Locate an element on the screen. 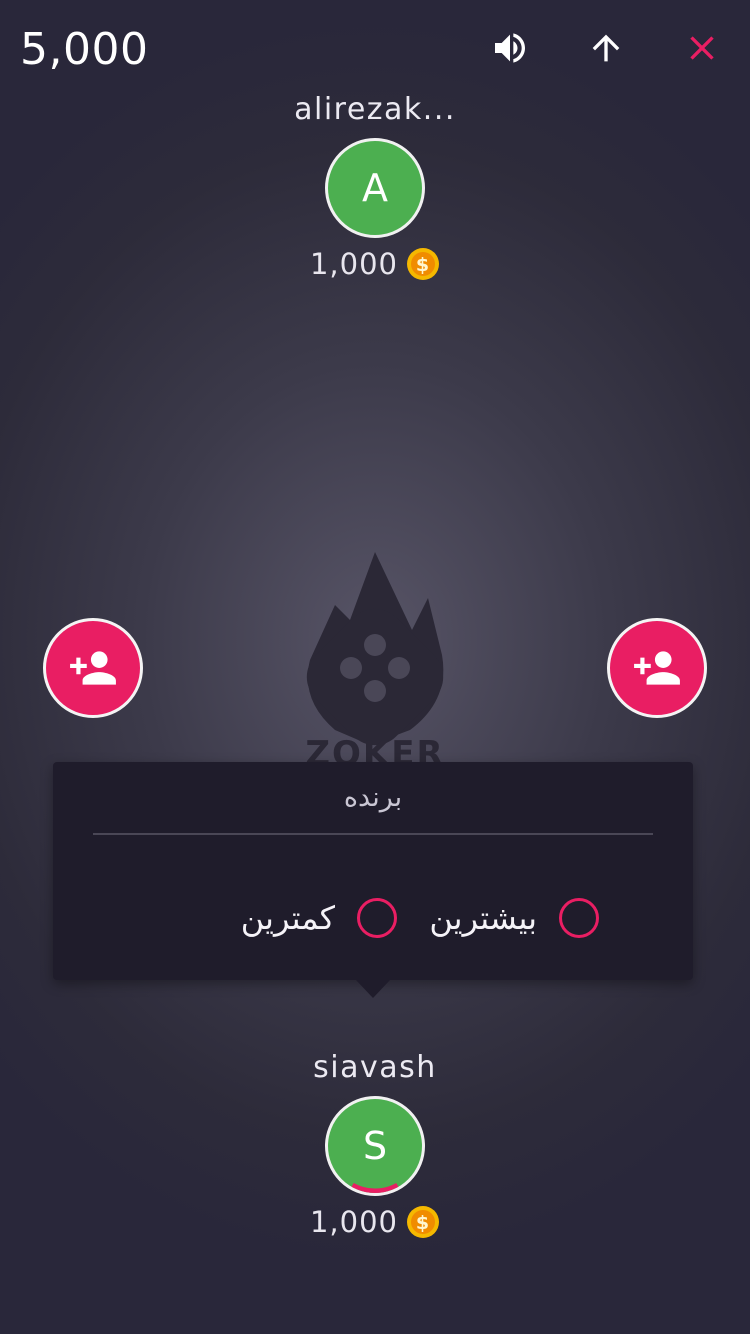  add-player-left-button is located at coordinates (93, 668).